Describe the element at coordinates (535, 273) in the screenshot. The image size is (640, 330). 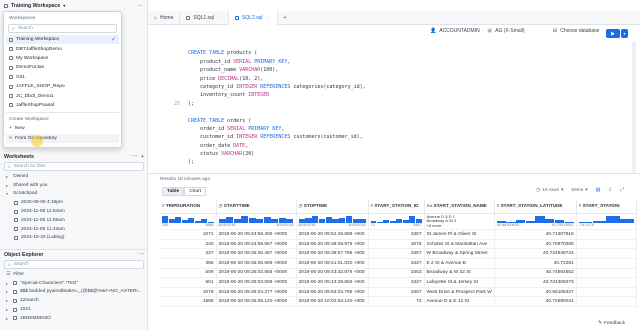
I see `table-cell: 40.74864862` at that location.